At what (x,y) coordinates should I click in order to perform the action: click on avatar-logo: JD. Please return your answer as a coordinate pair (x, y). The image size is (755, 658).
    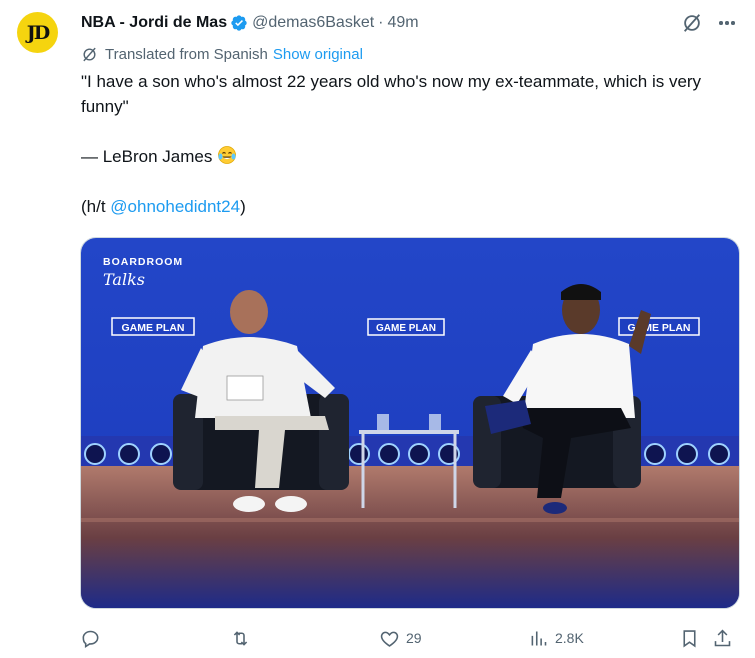
    Looking at the image, I should click on (38, 32).